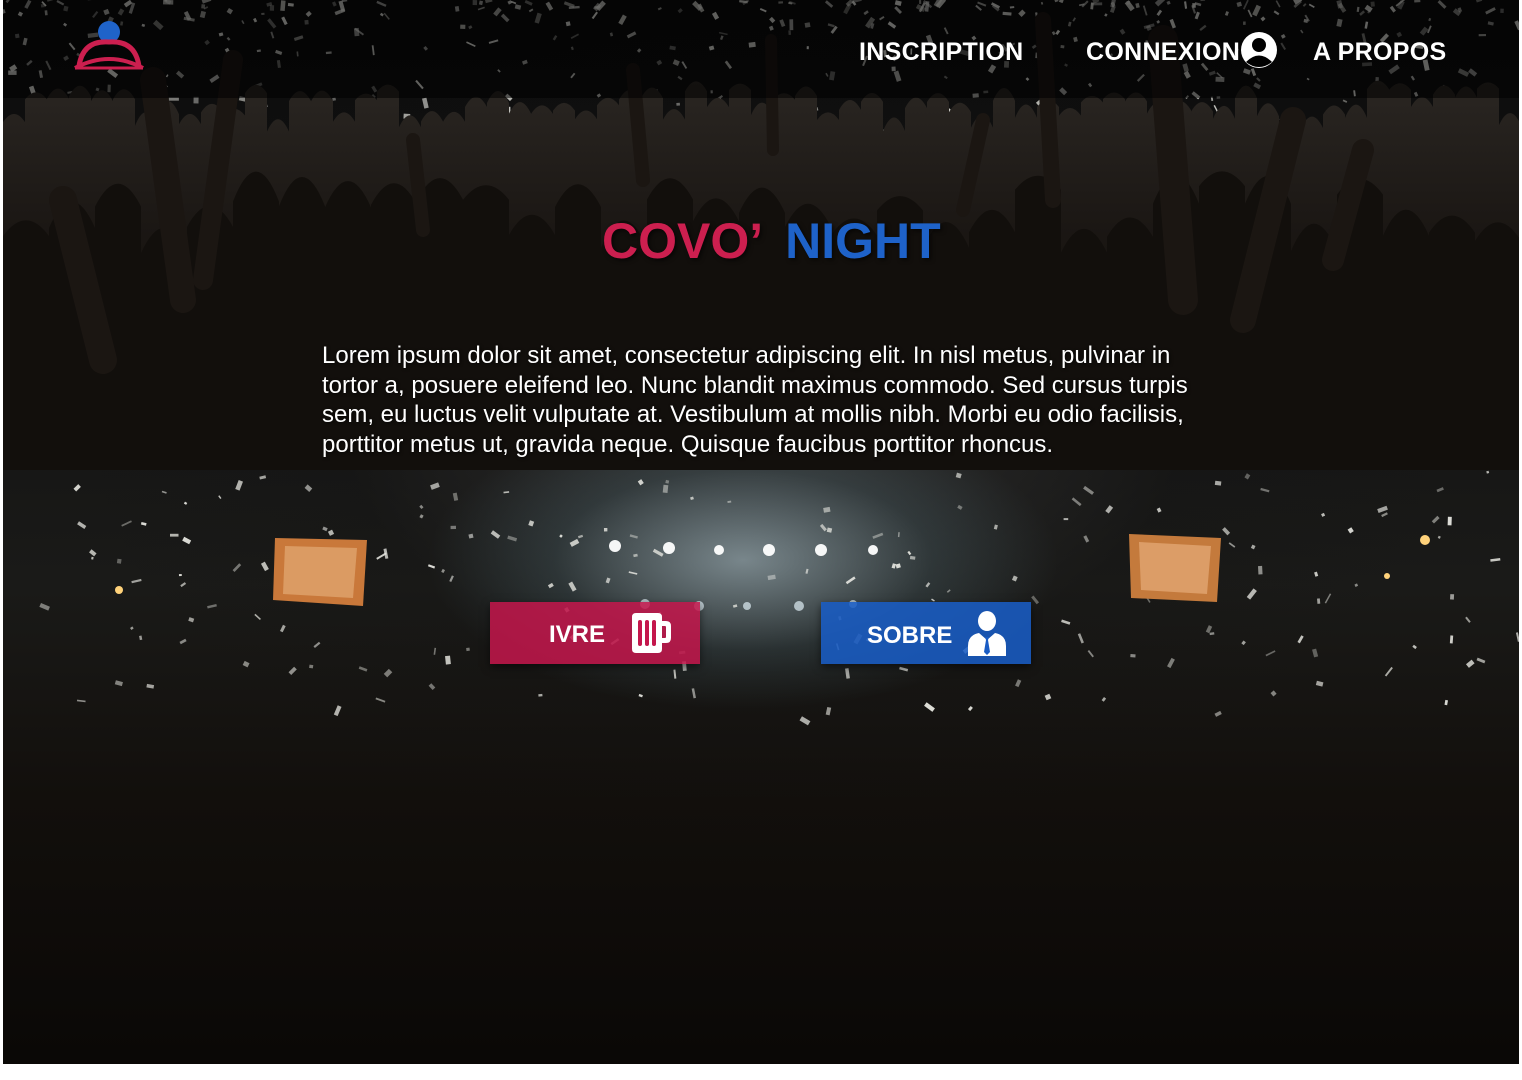  I want to click on nav-inscription-link: INSCRIPTION, so click(941, 52).